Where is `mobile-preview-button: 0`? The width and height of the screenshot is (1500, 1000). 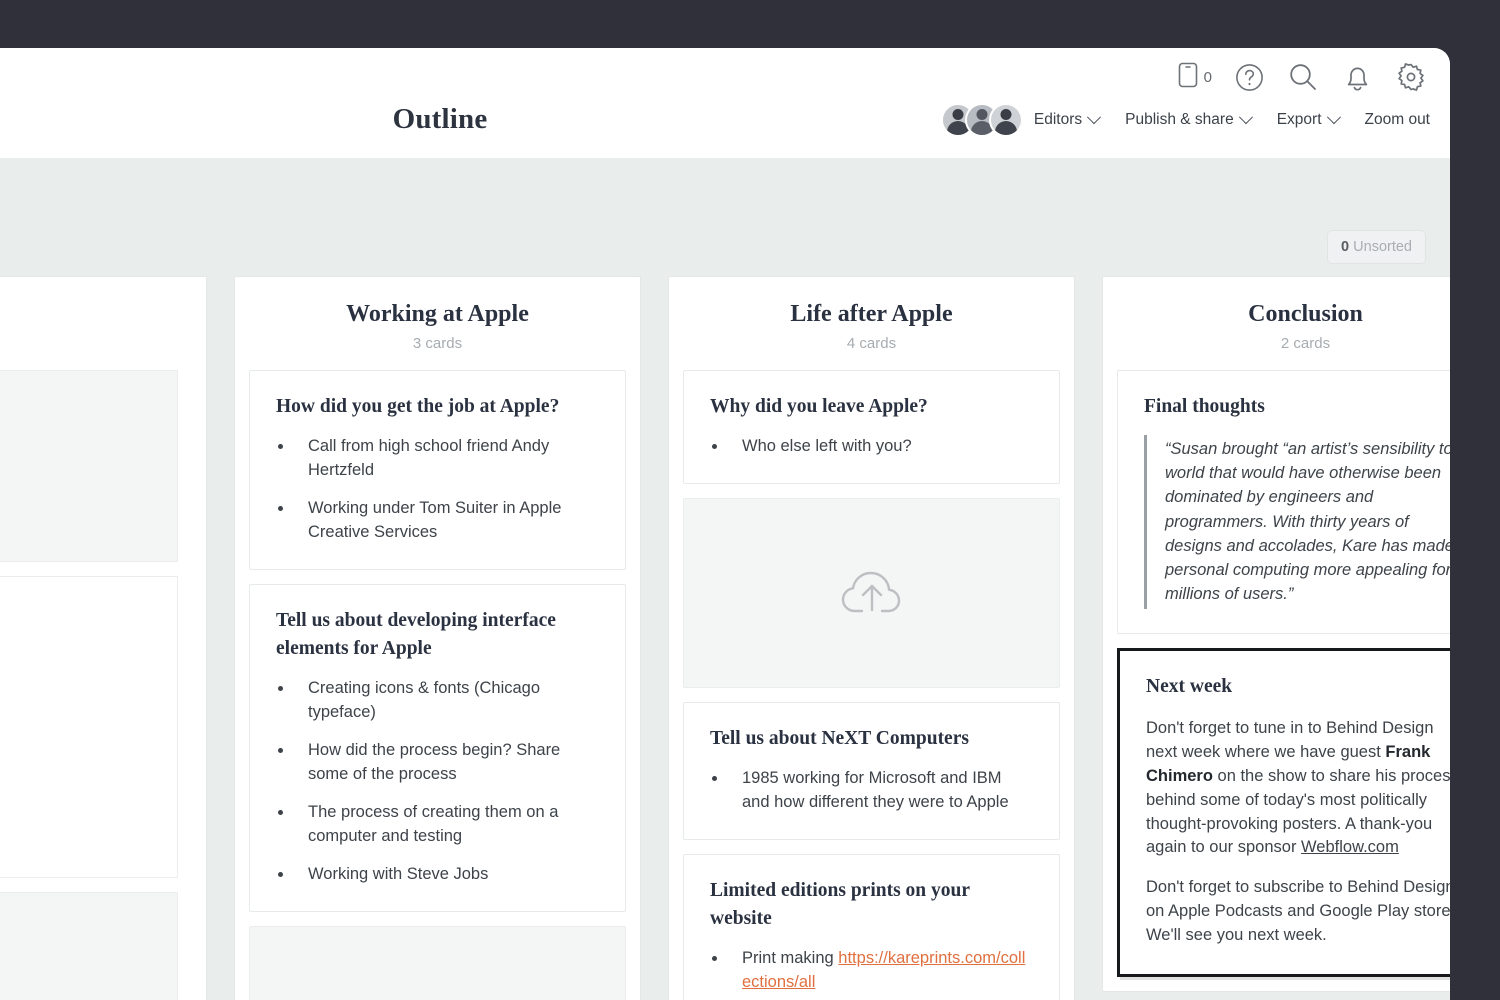 mobile-preview-button: 0 is located at coordinates (1195, 77).